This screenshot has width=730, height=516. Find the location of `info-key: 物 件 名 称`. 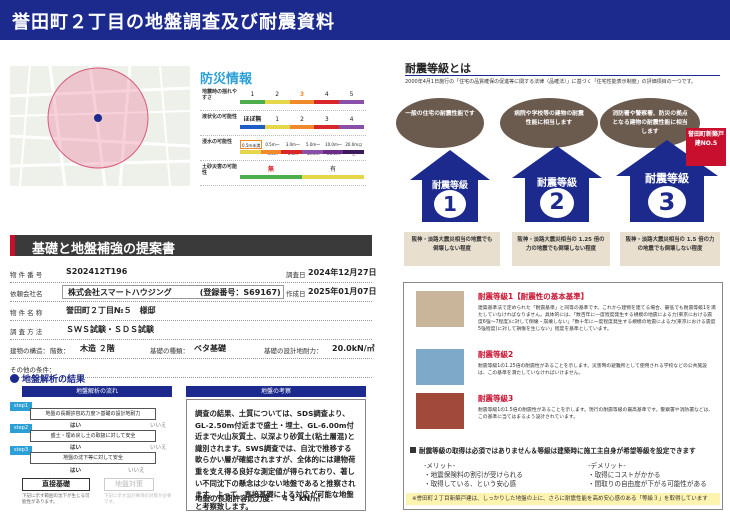

info-key: 物 件 名 称 is located at coordinates (26, 313).